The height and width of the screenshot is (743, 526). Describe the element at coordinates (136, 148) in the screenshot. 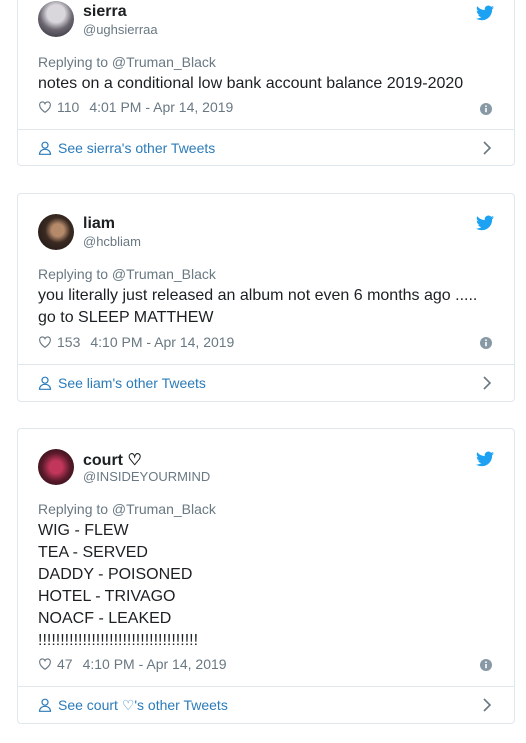

I see `see-other-tweets-label: See sierra's other Tweets` at that location.